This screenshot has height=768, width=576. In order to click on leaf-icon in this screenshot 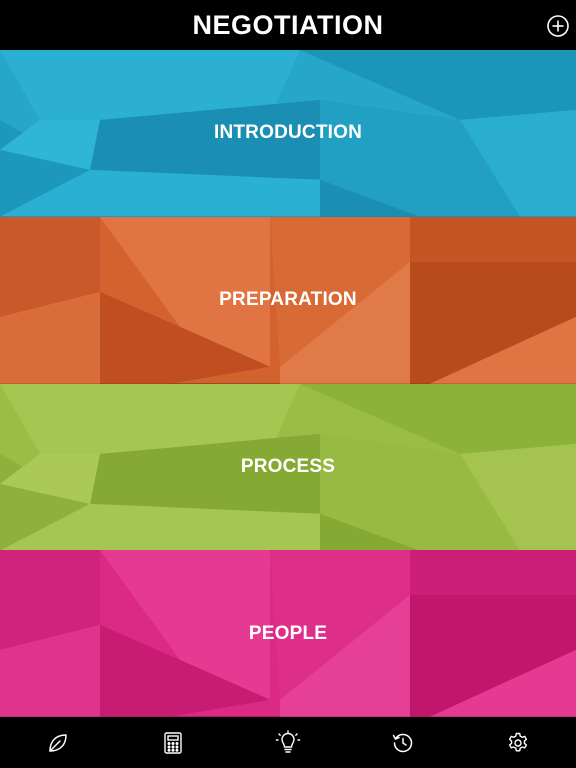, I will do `click(57, 742)`.